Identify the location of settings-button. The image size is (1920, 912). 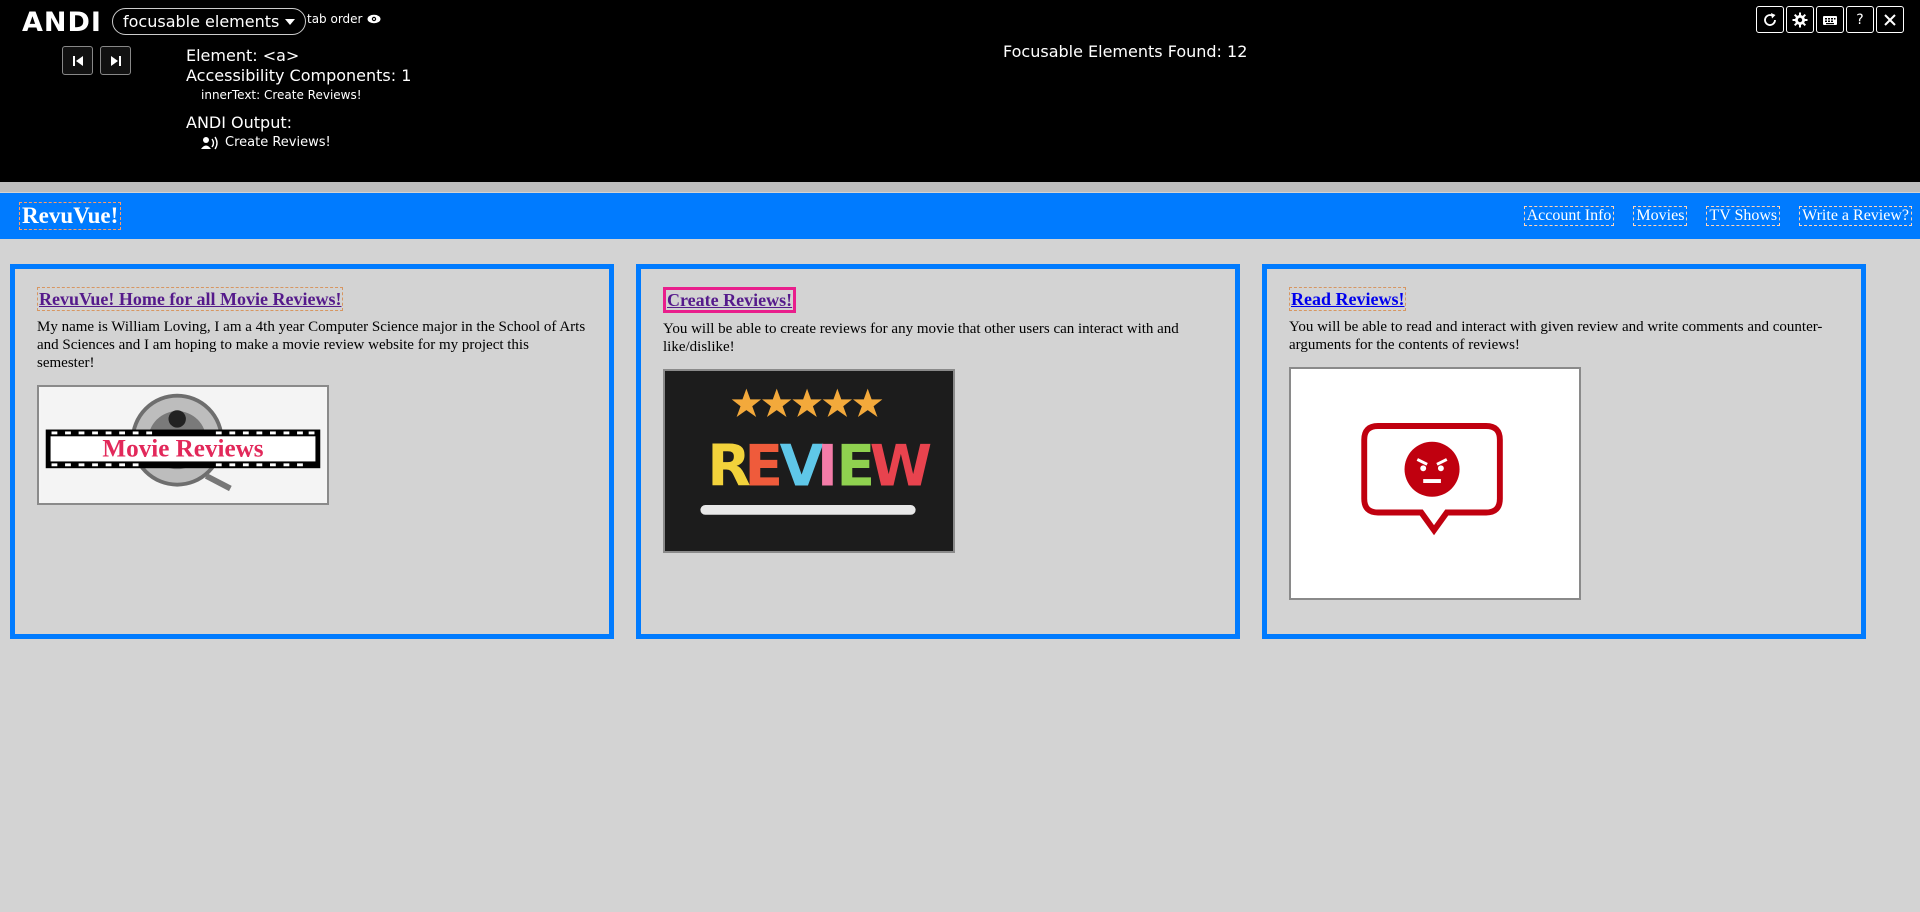
(1800, 19).